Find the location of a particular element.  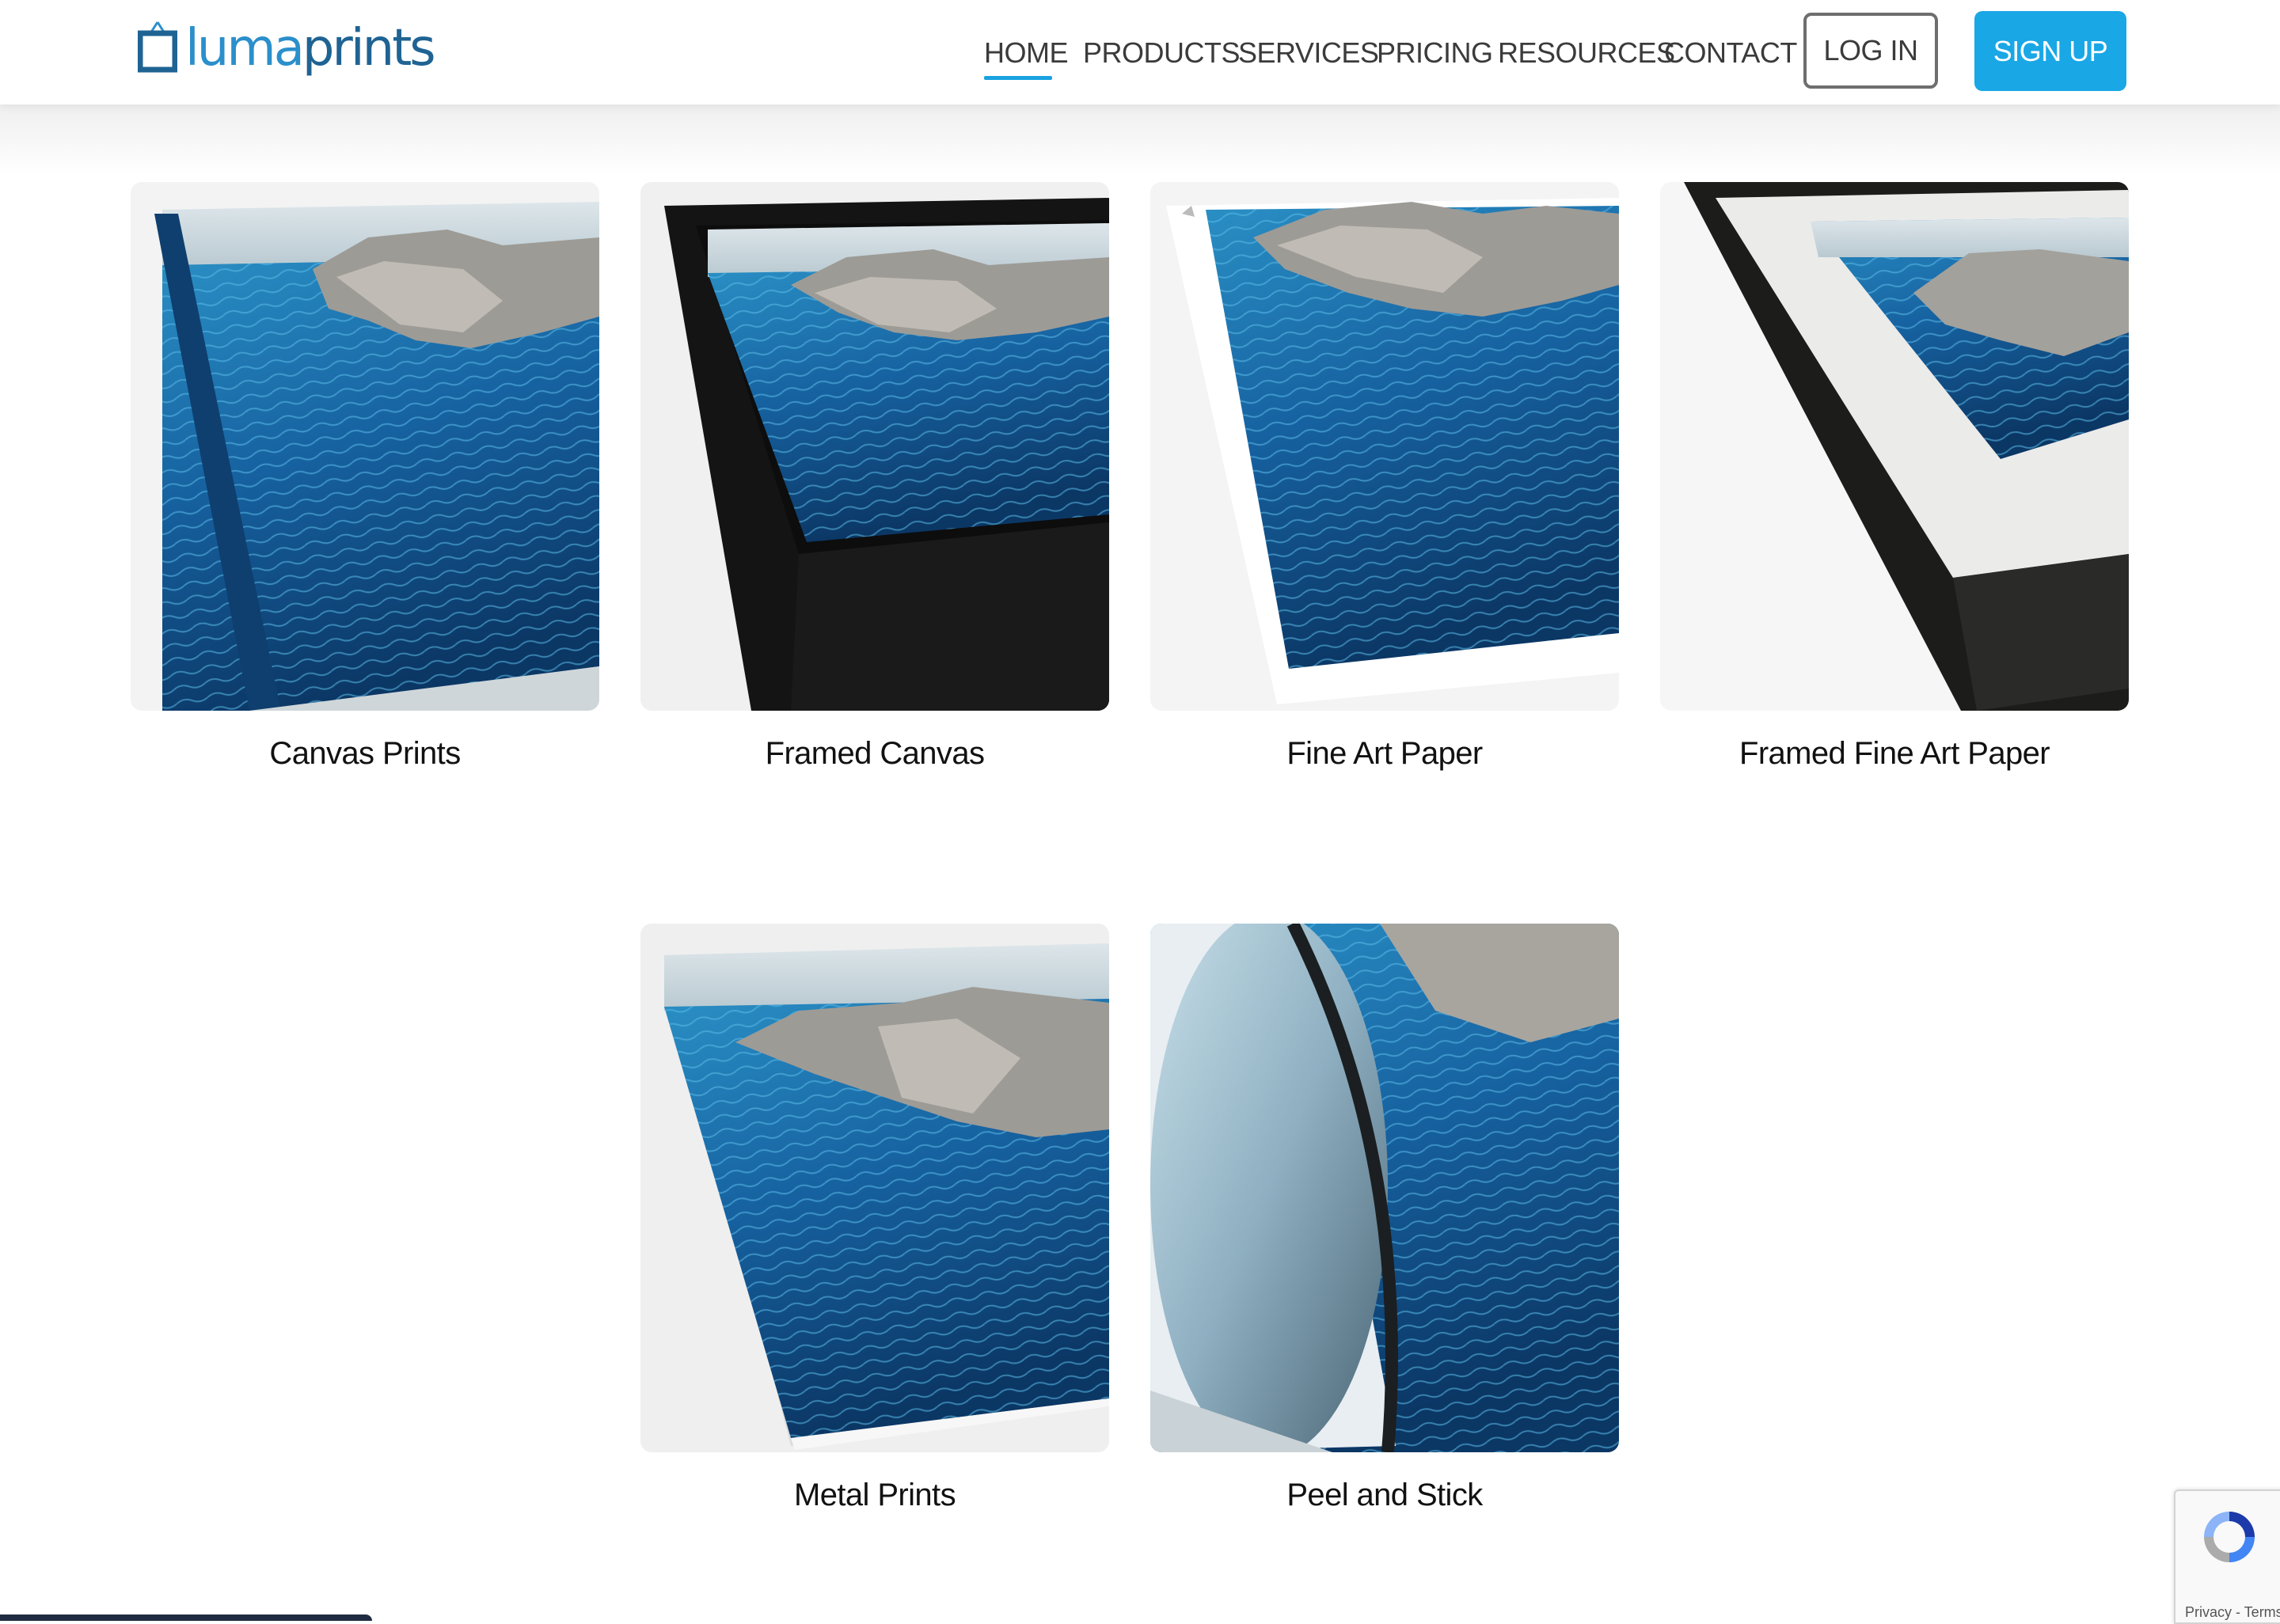

product-title: Metal Prints is located at coordinates (874, 1495).